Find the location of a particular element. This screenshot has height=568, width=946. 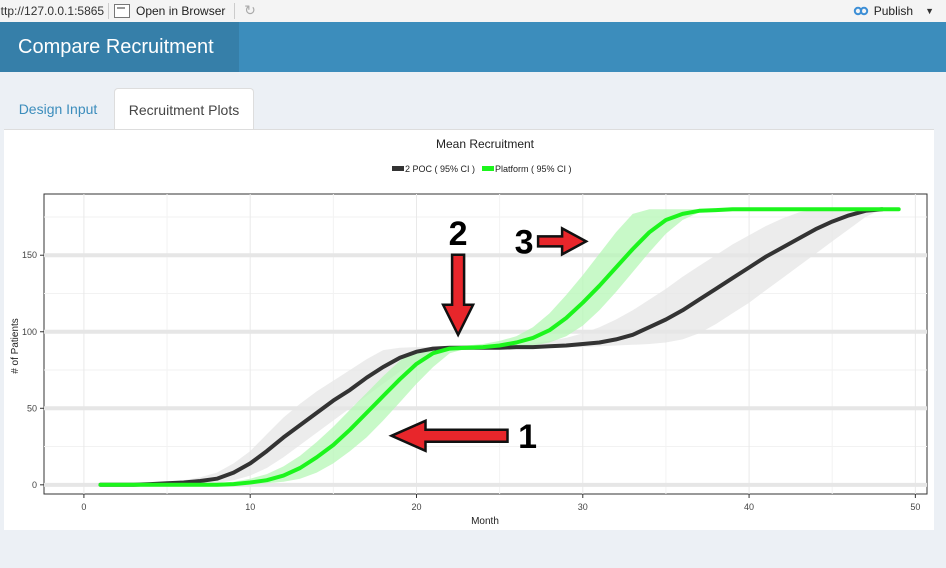

publish-button: Publish ▼ is located at coordinates (893, 11).